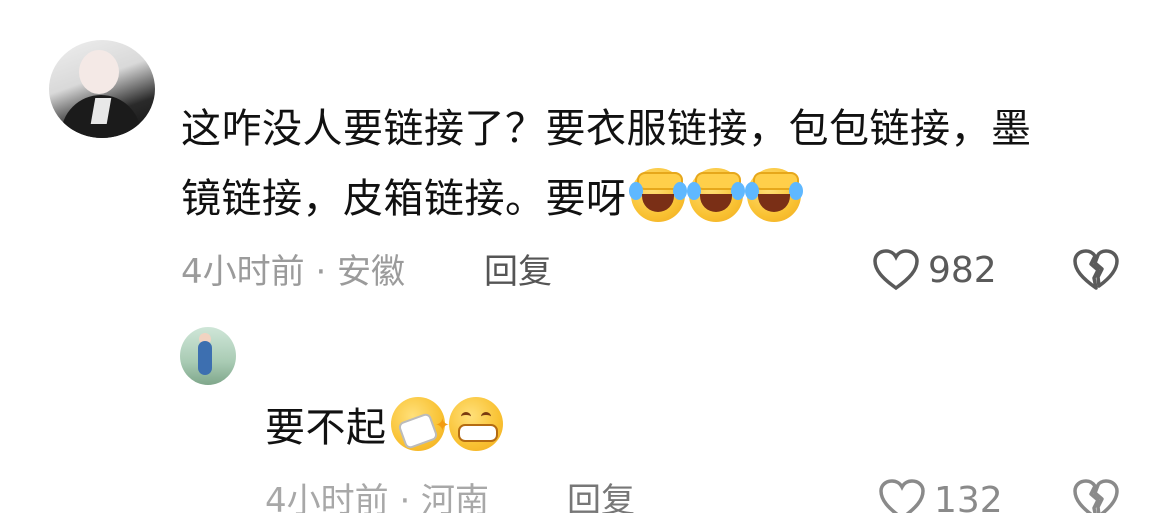 The height and width of the screenshot is (513, 1157). I want to click on crying-with-mask-icon: ✦, so click(420, 424).